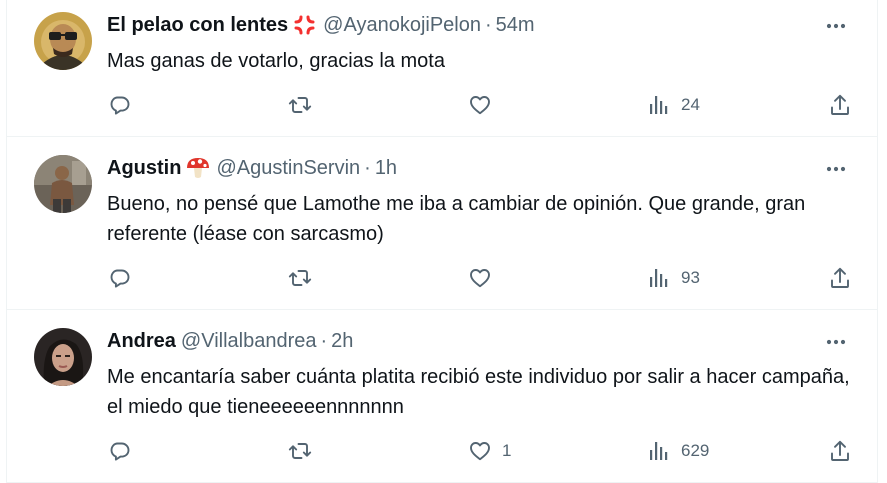  Describe the element at coordinates (442, 278) in the screenshot. I see `tweet-actions: 93` at that location.